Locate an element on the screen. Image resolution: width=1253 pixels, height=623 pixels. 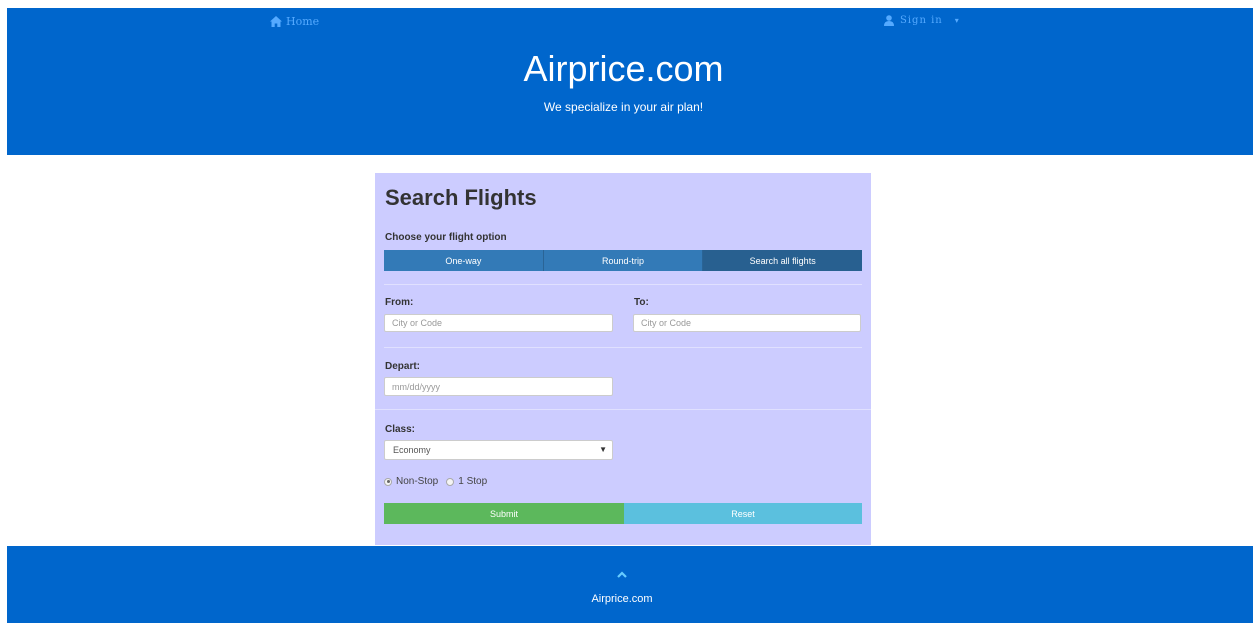
option-round-trip: Round-trip is located at coordinates (623, 260).